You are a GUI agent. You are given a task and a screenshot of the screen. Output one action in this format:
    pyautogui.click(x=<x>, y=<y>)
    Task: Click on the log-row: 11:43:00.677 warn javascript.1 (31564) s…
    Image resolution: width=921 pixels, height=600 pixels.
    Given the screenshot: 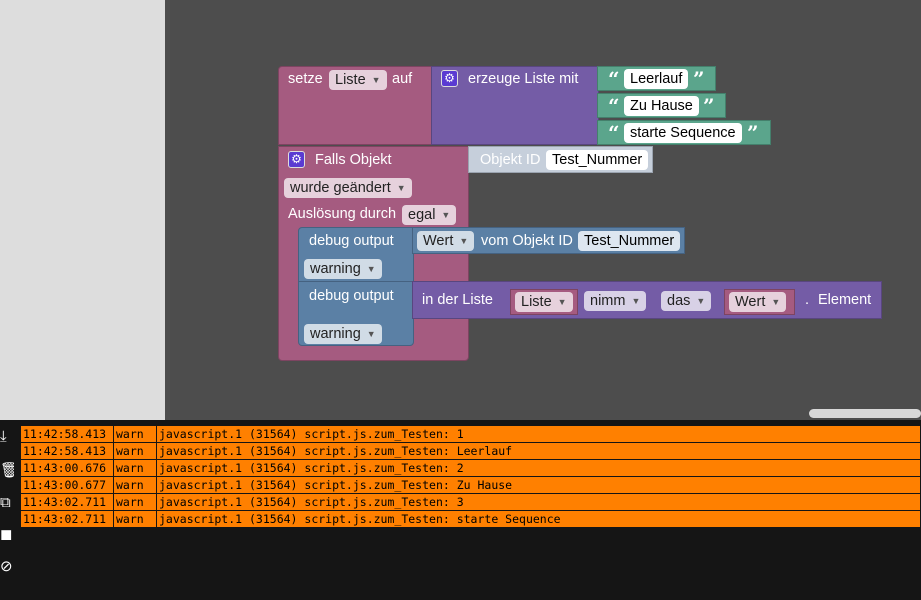 What is the action you would take?
    pyautogui.click(x=470, y=485)
    